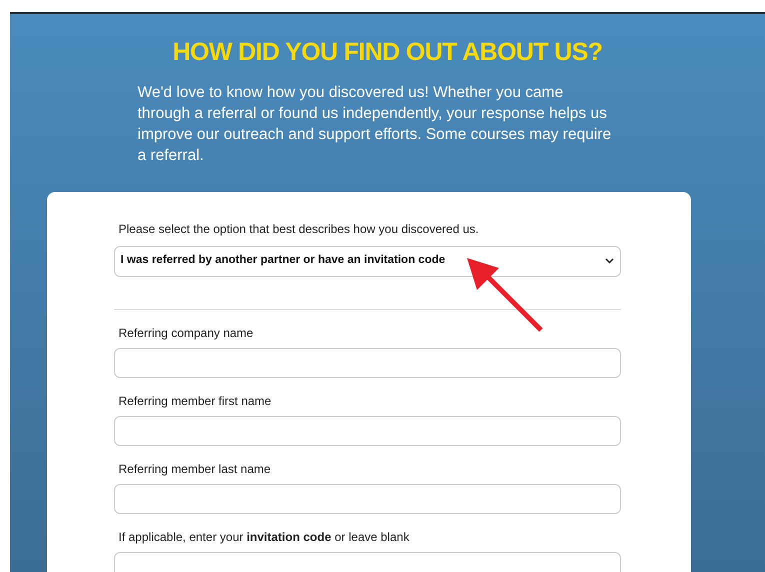  I want to click on field-label: If applicable, enter your invitation code or leave blank, so click(264, 537).